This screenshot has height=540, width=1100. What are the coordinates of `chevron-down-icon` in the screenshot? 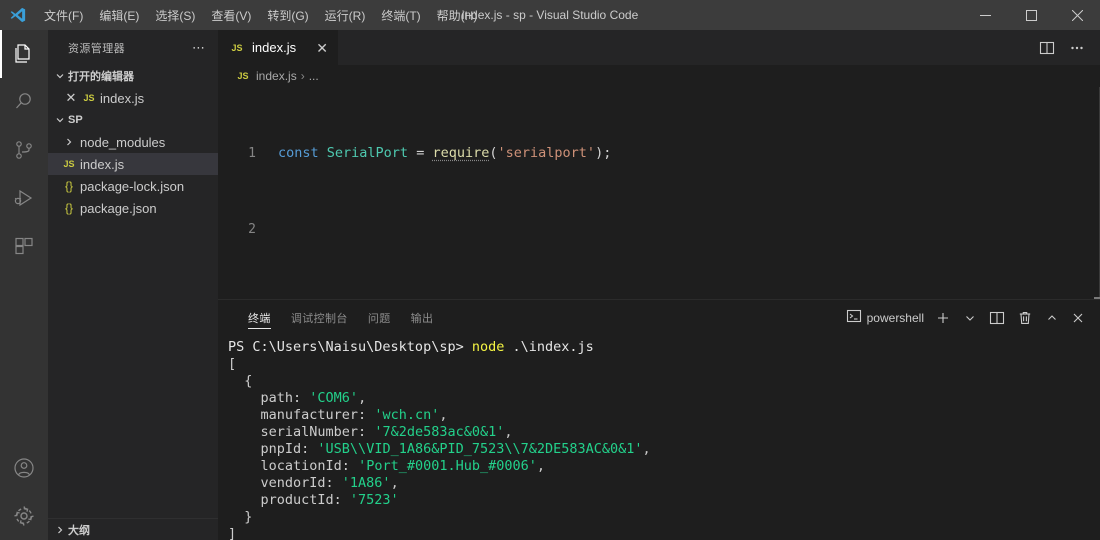 It's located at (970, 318).